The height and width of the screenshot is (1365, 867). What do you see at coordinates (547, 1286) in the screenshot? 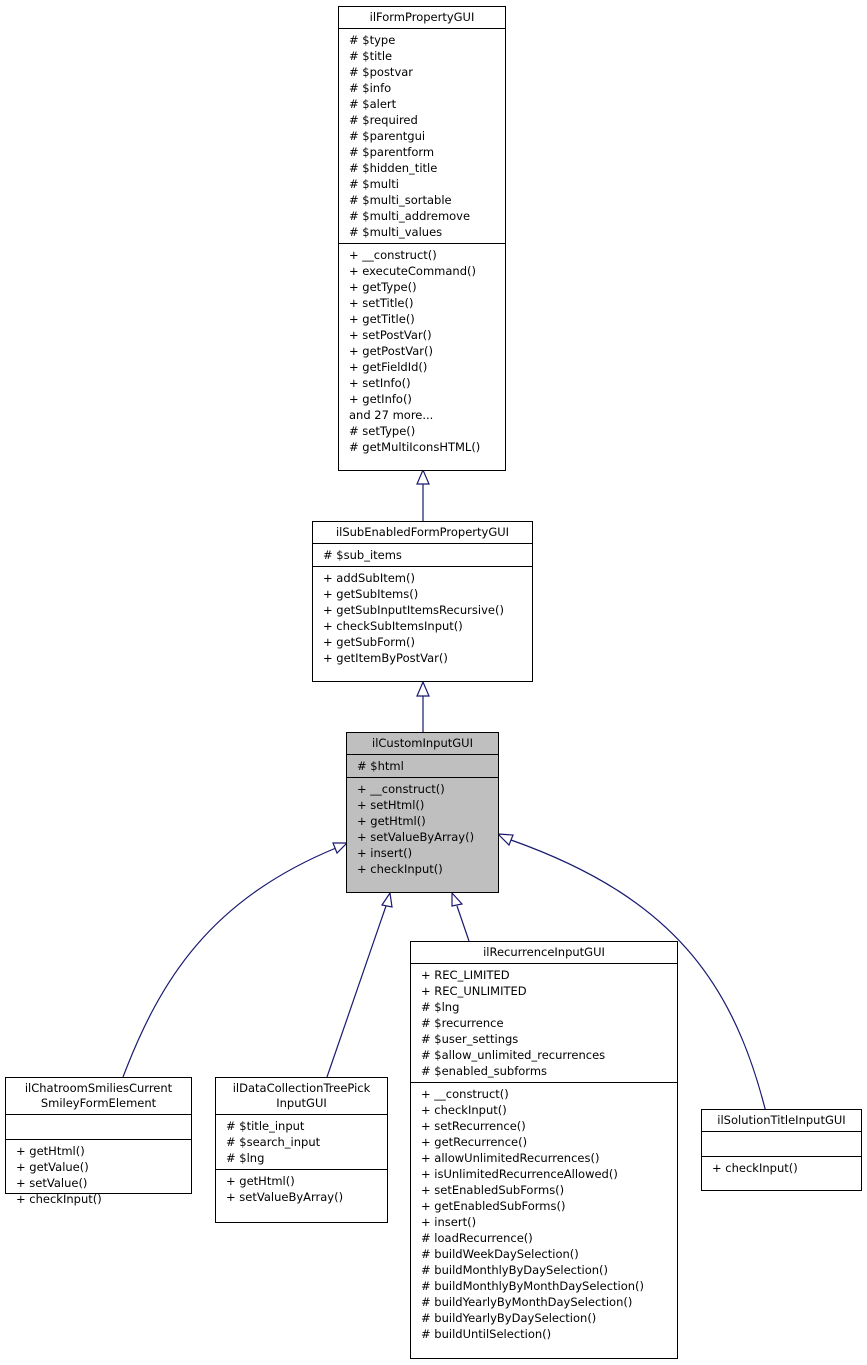
I see `method-item: # buildMonthlyByMonthDaySelection()` at bounding box center [547, 1286].